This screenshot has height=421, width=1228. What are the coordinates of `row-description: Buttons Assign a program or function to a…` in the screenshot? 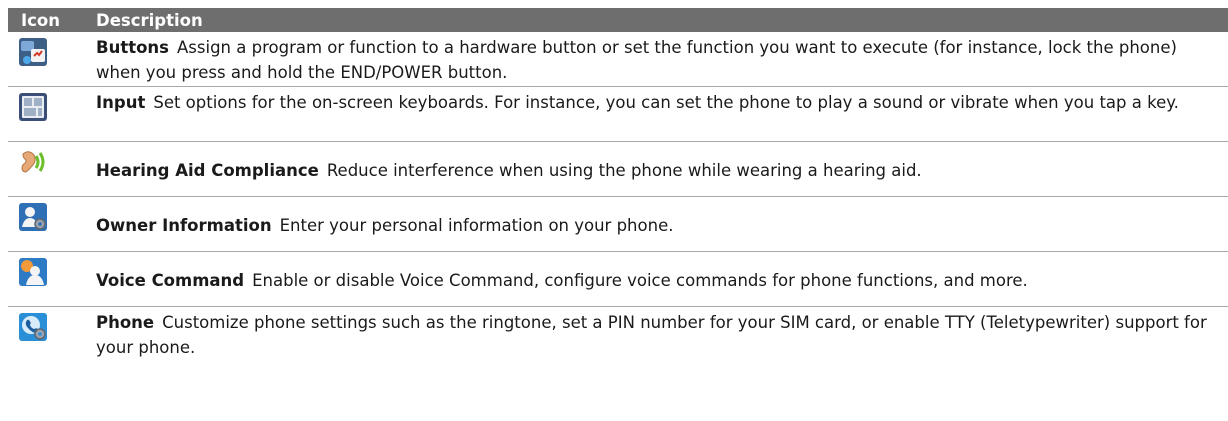 It's located at (662, 59).